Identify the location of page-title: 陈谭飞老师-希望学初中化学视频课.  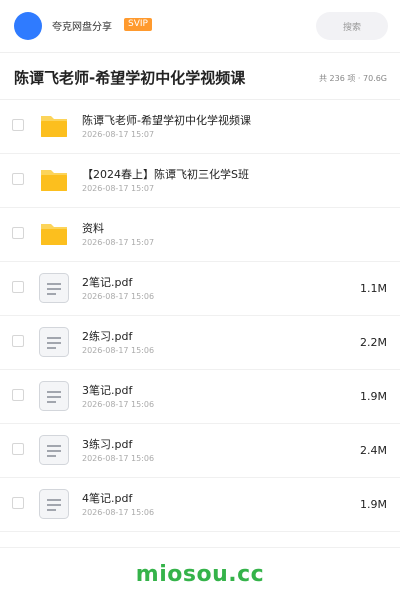
(130, 78).